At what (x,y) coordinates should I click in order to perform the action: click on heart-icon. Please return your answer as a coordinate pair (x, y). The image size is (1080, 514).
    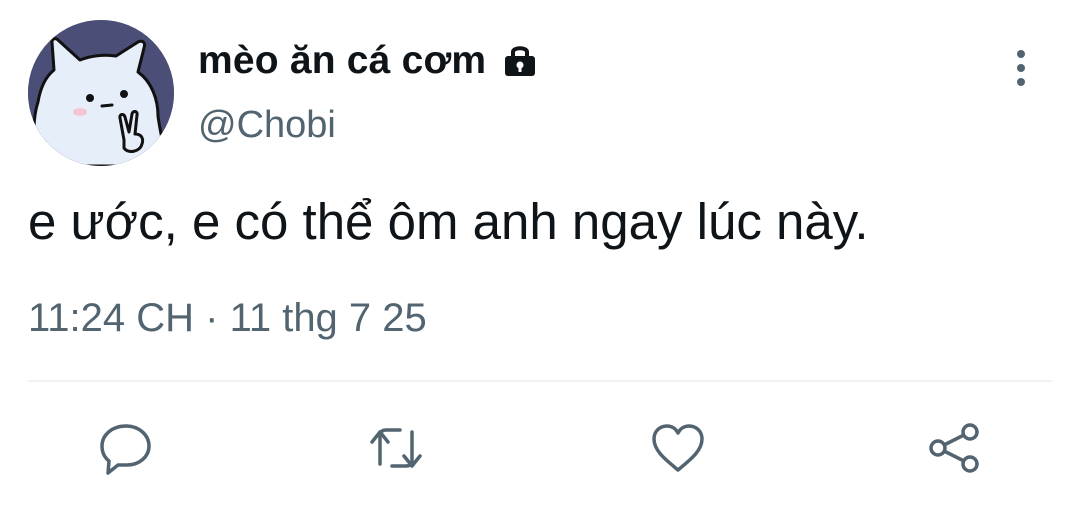
    Looking at the image, I should click on (678, 448).